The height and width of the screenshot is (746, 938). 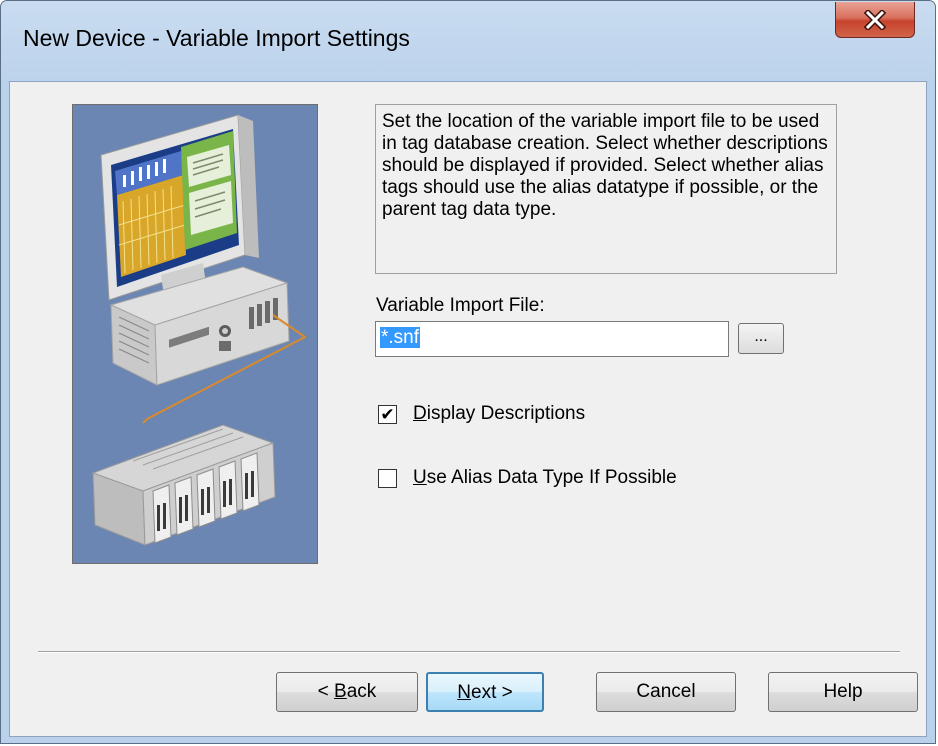 I want to click on window-title: New Device - Variable Import Settings, so click(x=216, y=38).